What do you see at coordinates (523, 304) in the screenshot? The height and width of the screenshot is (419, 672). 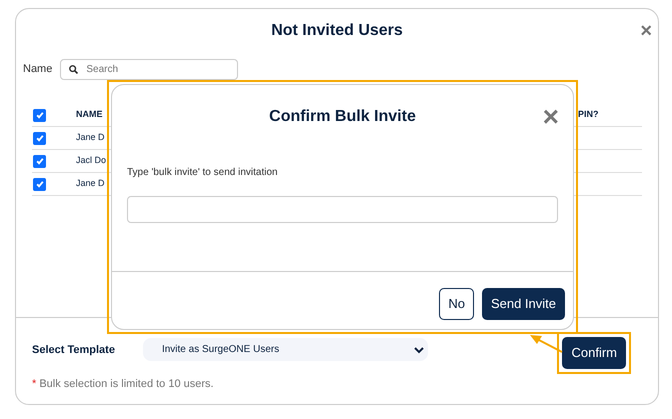 I see `send-invite-button: Send Invite` at bounding box center [523, 304].